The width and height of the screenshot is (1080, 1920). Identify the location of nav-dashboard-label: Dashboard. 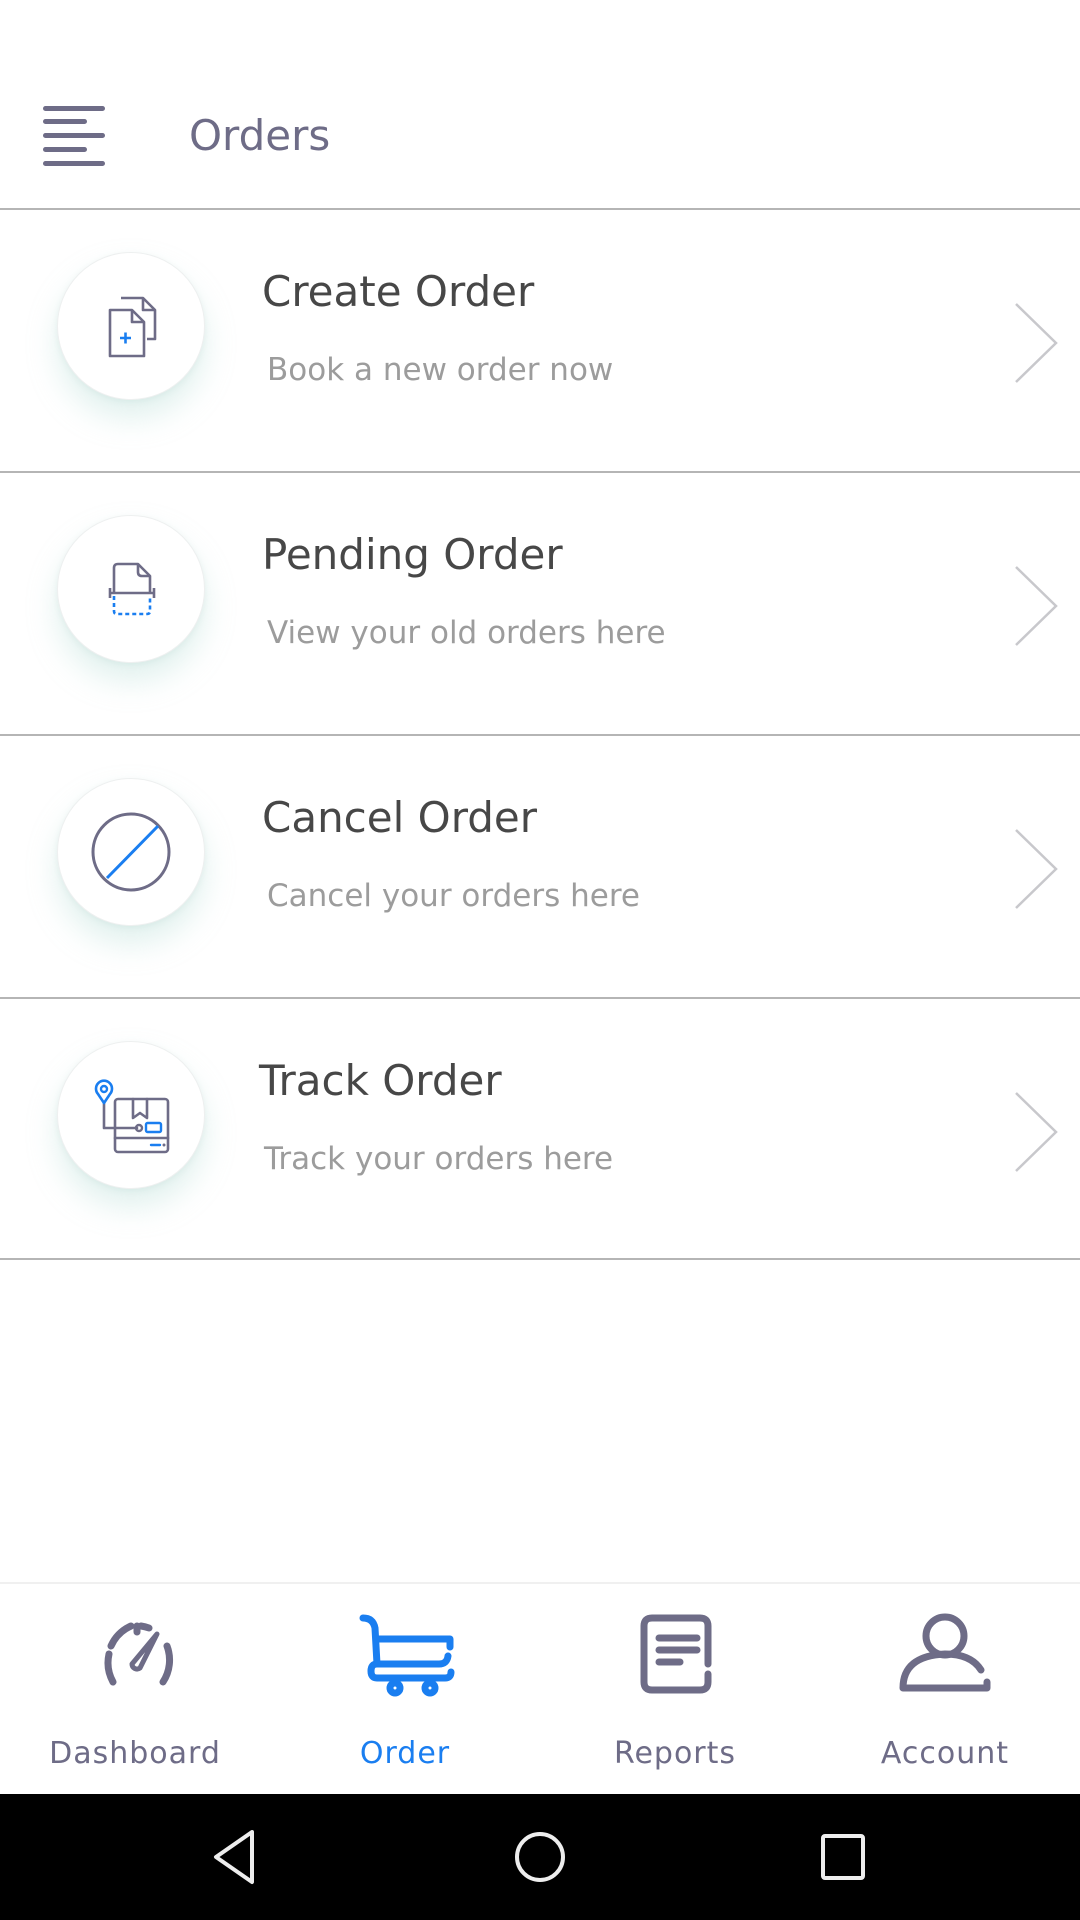
(135, 1753).